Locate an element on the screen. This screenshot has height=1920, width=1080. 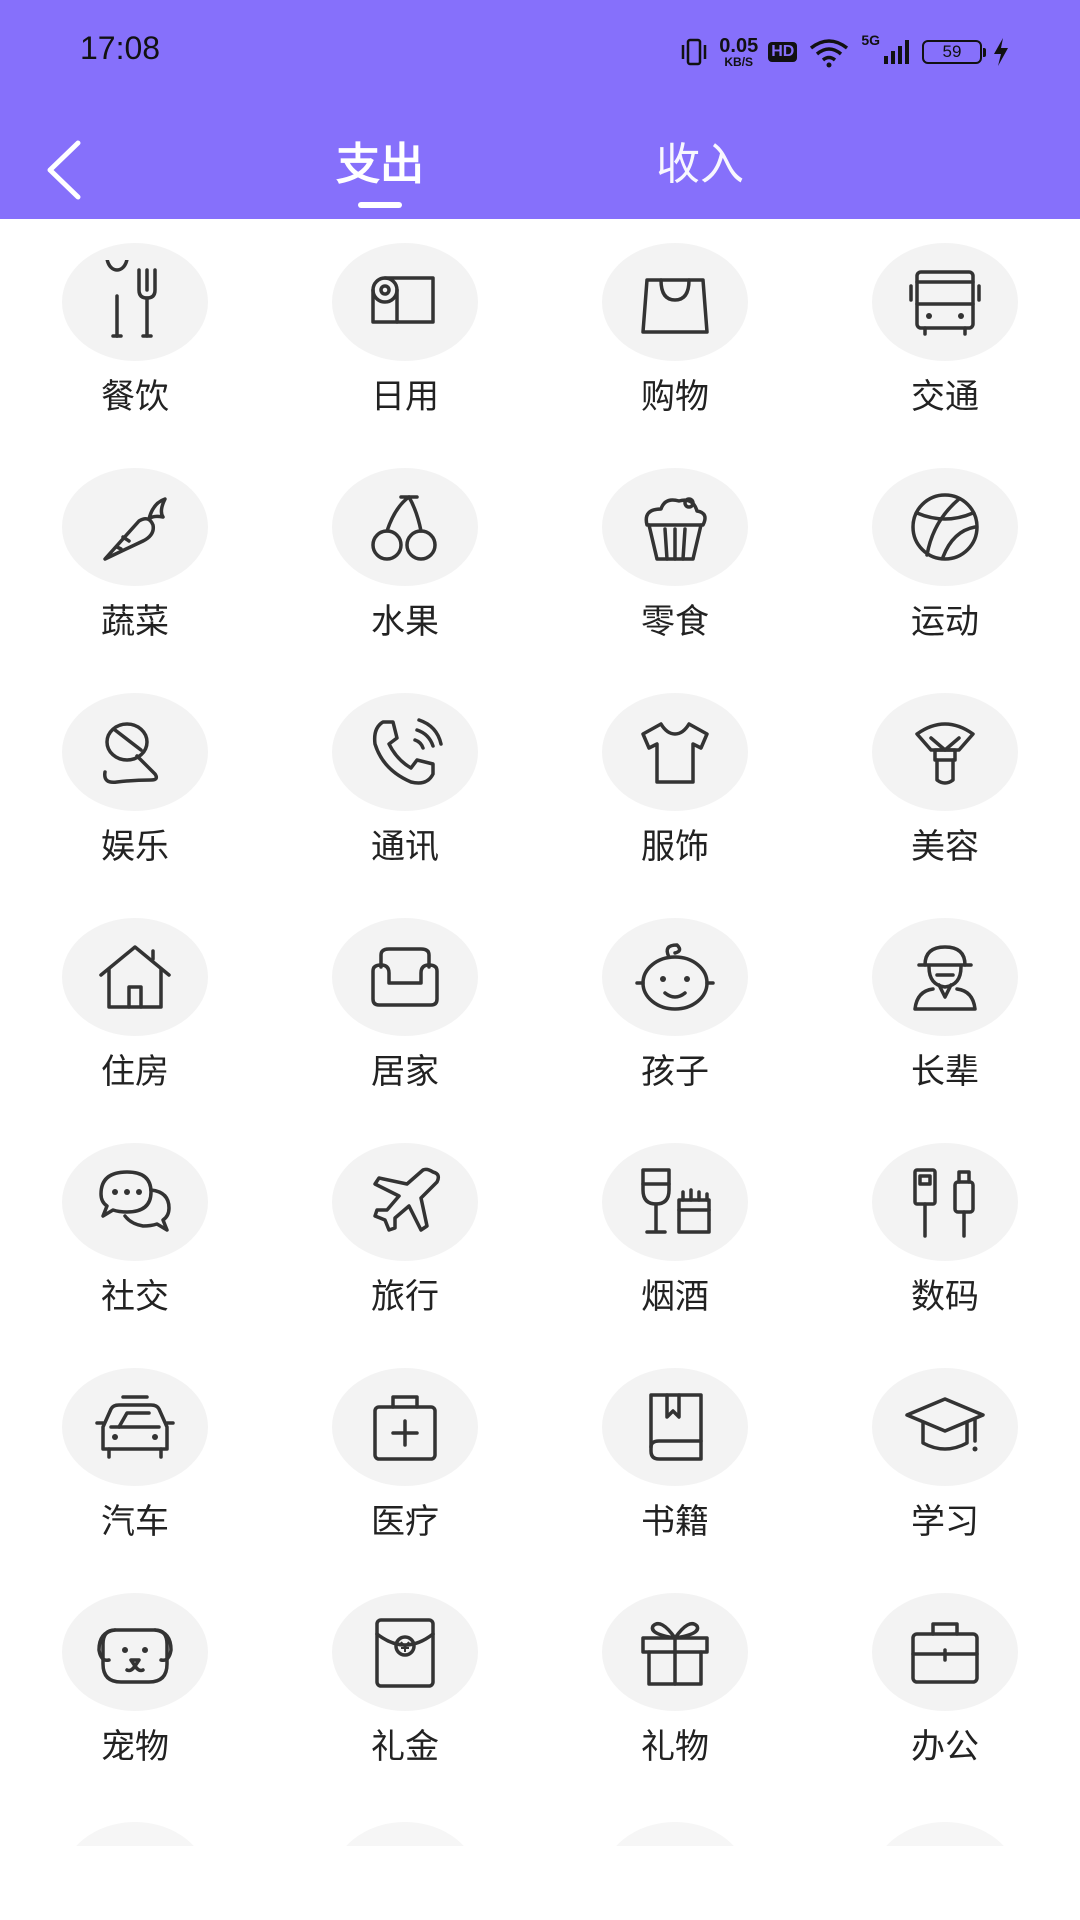
medical-kit-icon is located at coordinates (405, 1428).